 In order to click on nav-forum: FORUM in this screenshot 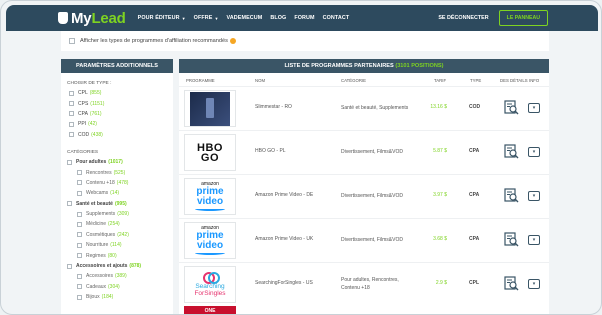, I will do `click(304, 18)`.